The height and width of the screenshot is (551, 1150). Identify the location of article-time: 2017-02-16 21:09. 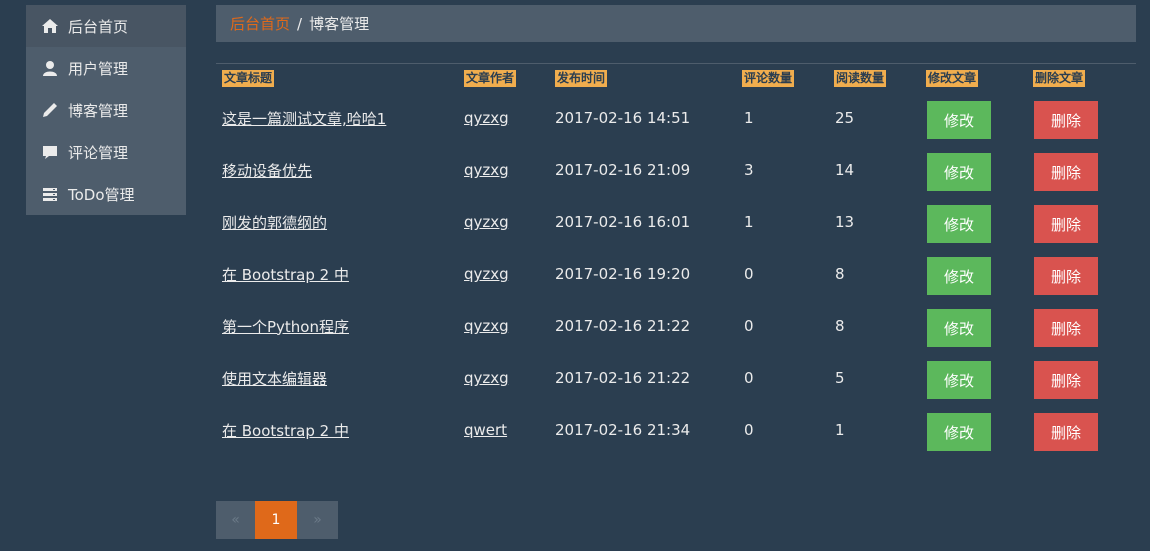
(623, 170).